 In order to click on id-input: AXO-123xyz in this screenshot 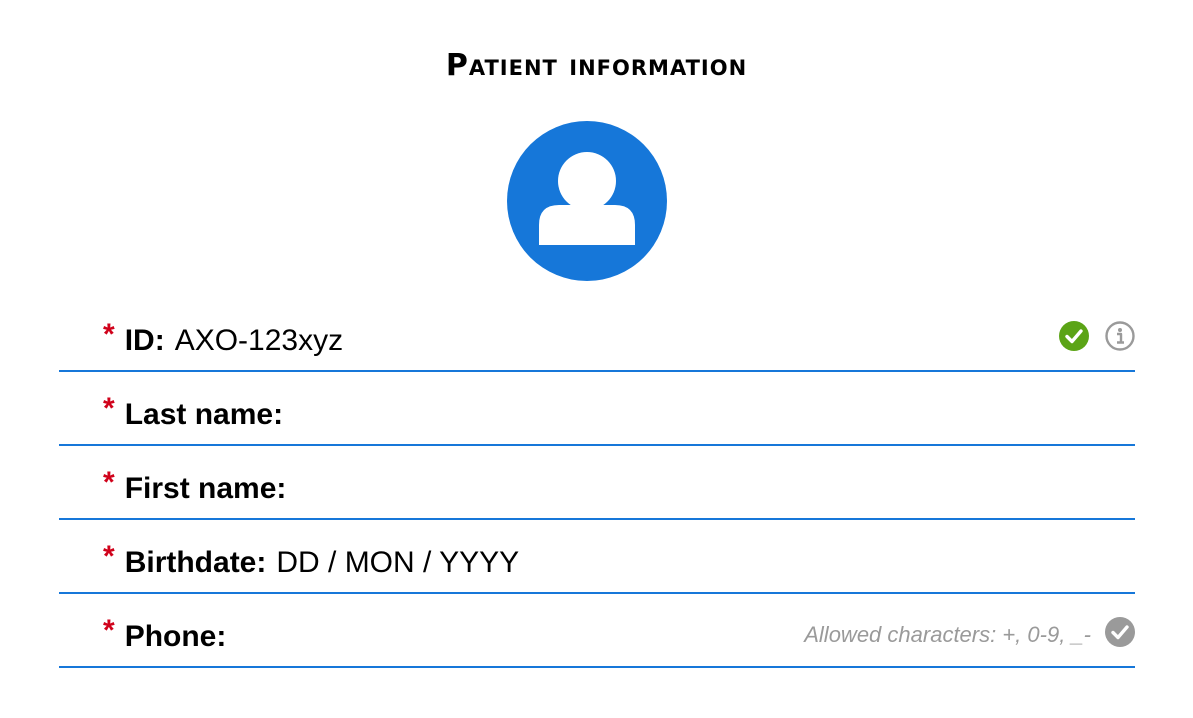, I will do `click(259, 341)`.